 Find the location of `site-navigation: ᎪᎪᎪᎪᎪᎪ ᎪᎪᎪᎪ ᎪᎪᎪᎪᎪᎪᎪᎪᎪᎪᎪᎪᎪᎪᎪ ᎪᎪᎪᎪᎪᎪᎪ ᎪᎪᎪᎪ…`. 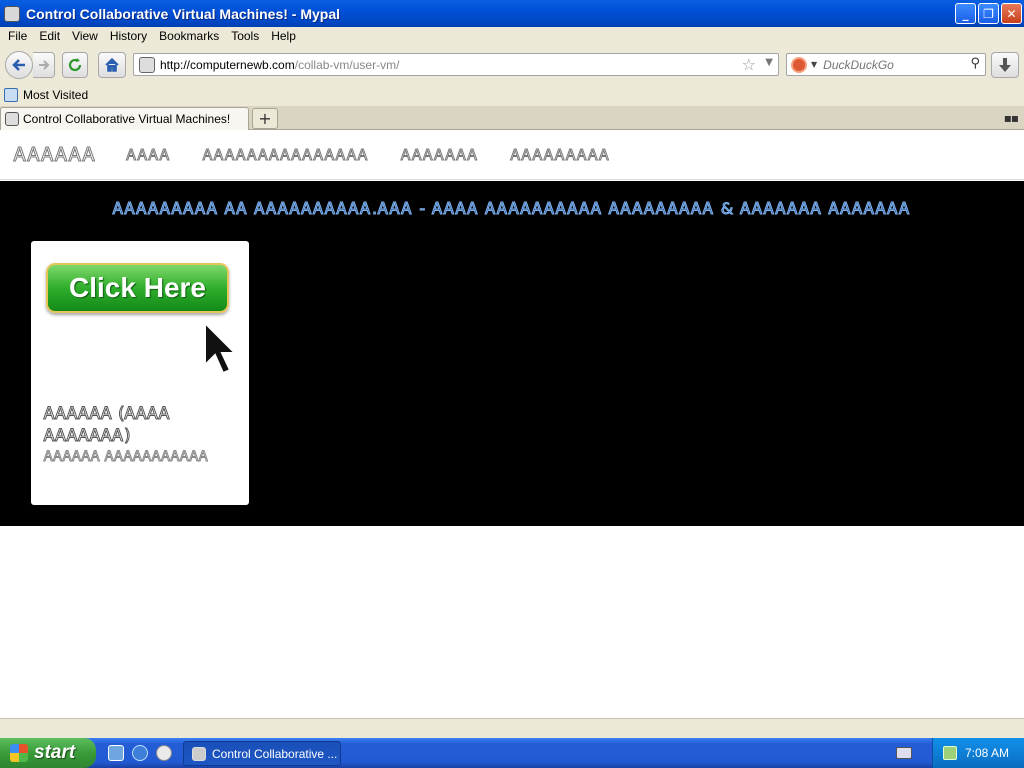

site-navigation: ᎪᎪᎪᎪᎪᎪ ᎪᎪᎪᎪ ᎪᎪᎪᎪᎪᎪᎪᎪᎪᎪᎪᎪᎪᎪᎪ ᎪᎪᎪᎪᎪᎪᎪ ᎪᎪᎪᎪ… is located at coordinates (512, 155).